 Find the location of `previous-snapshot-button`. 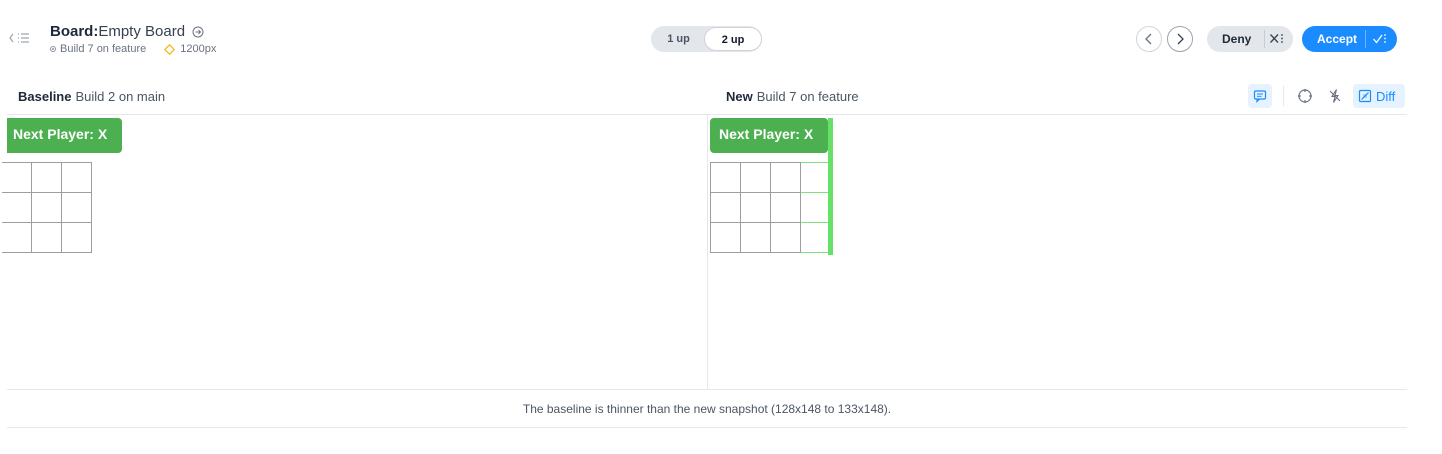

previous-snapshot-button is located at coordinates (1149, 39).